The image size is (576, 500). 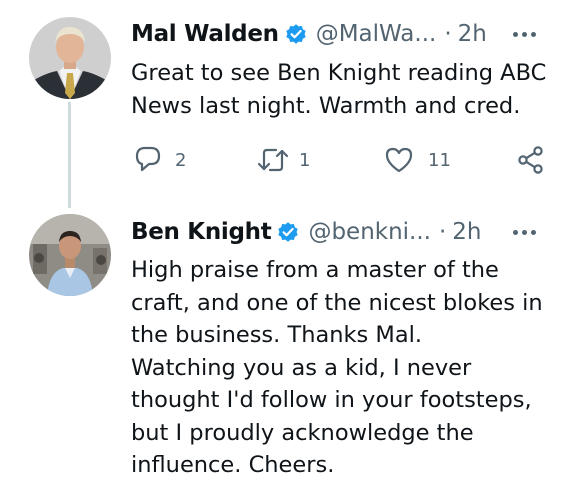 I want to click on retweet-button: 1, so click(x=283, y=160).